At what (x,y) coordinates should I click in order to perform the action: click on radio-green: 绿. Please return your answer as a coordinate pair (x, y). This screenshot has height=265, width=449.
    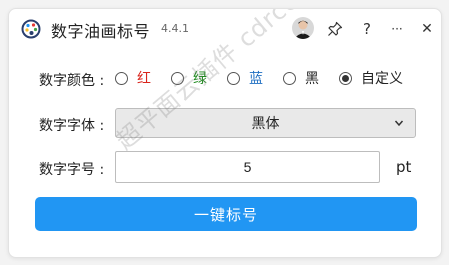
    Looking at the image, I should click on (189, 78).